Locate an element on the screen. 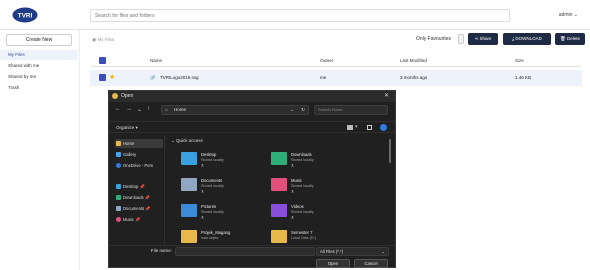 The width and height of the screenshot is (590, 270). create-new-button: Create New is located at coordinates (39, 40).